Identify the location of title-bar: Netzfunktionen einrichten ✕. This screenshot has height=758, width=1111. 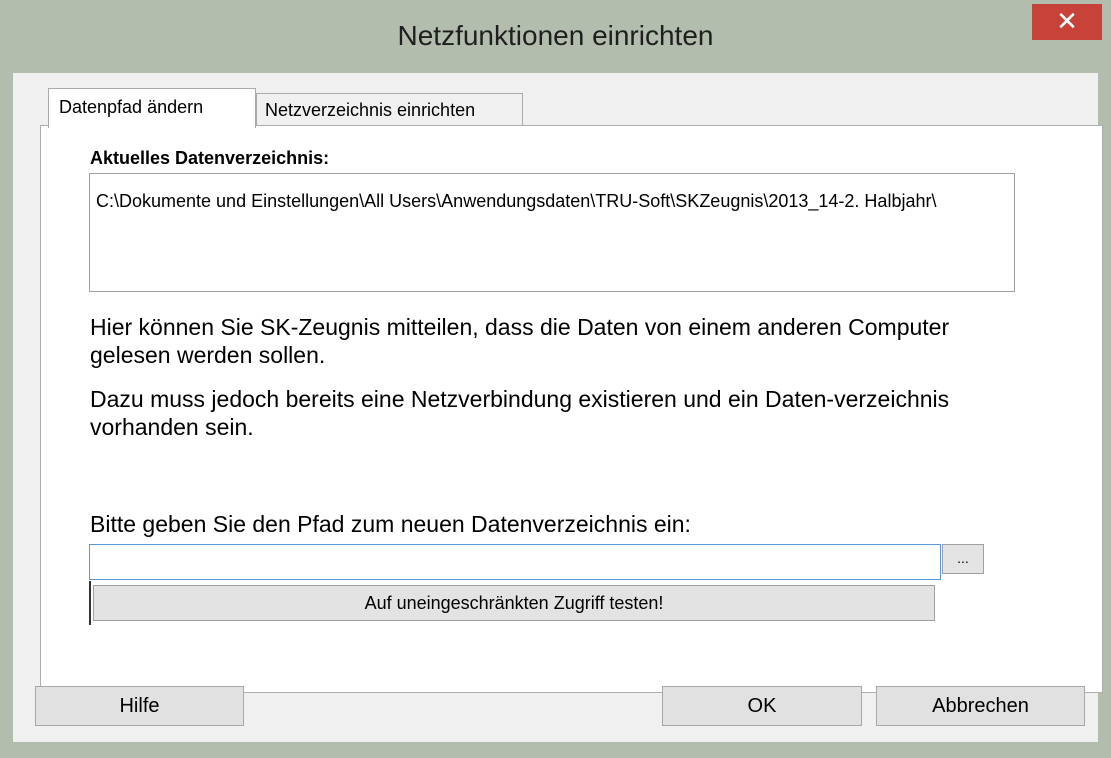
(555, 37).